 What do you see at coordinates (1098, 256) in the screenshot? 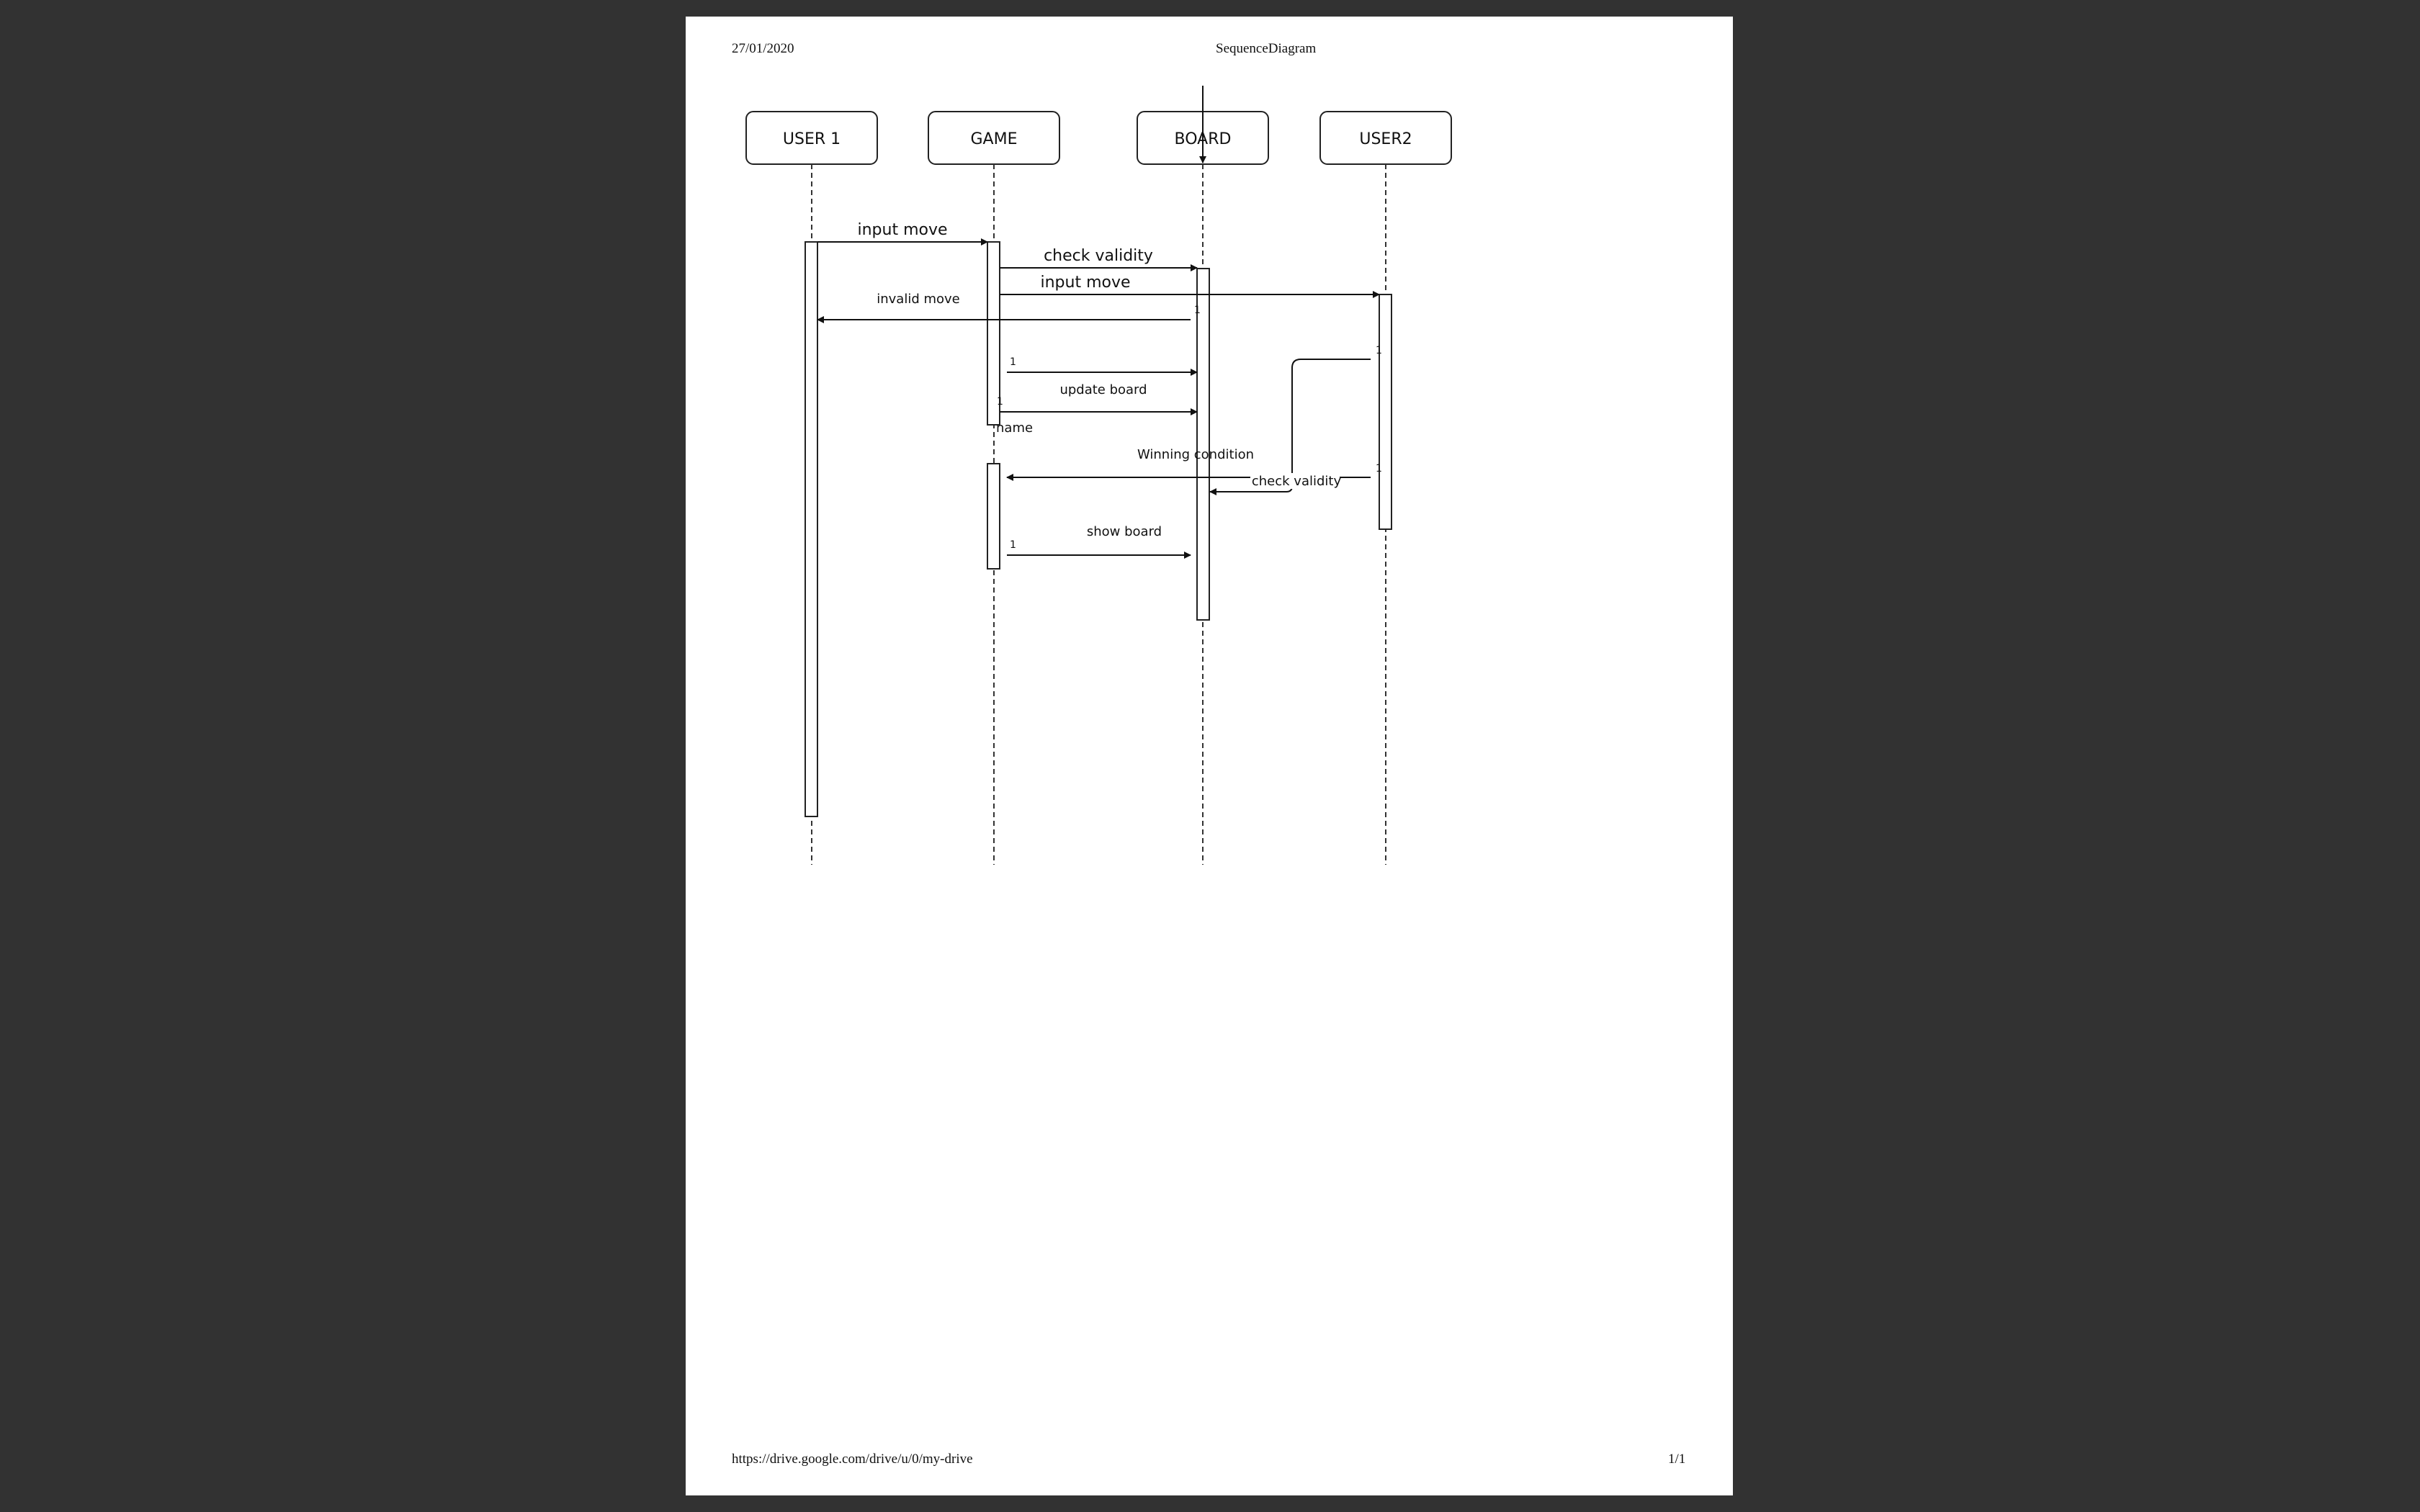
I see `msg-label-check-validity-1: check validity` at bounding box center [1098, 256].